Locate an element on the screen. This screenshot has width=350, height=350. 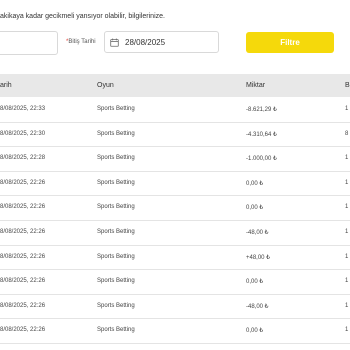
row-amount: +48,00 ₺ is located at coordinates (258, 257).